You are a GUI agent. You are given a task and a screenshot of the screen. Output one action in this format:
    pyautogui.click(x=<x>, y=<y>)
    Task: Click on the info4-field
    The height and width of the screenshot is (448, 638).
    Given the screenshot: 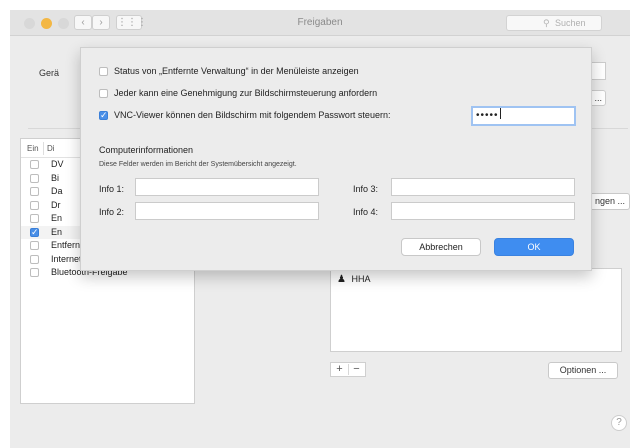 What is the action you would take?
    pyautogui.click(x=483, y=211)
    